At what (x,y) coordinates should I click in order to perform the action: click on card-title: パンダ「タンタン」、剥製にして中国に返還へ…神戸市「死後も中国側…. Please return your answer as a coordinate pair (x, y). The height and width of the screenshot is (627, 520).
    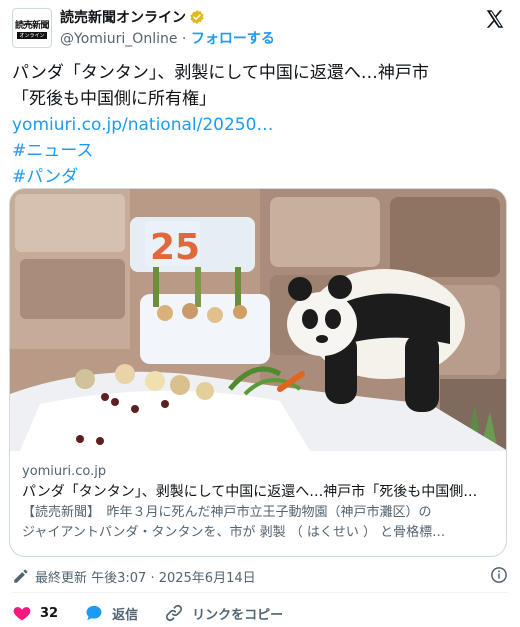
    Looking at the image, I should click on (260, 492).